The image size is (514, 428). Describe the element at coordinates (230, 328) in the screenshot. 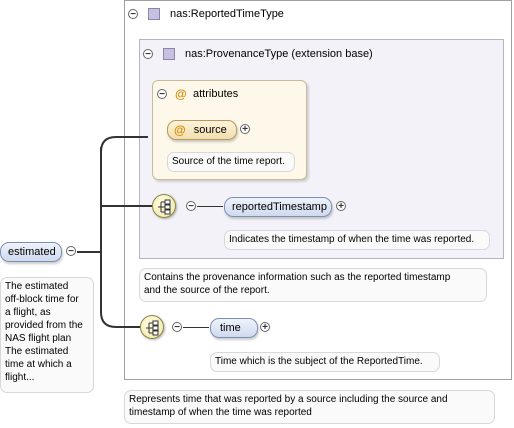

I see `time-label: time` at that location.